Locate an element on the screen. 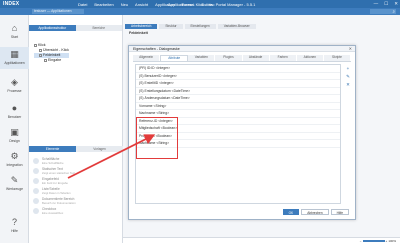  attribute-row: (S) Änderungsdatum <DateTime> is located at coordinates (238, 99).